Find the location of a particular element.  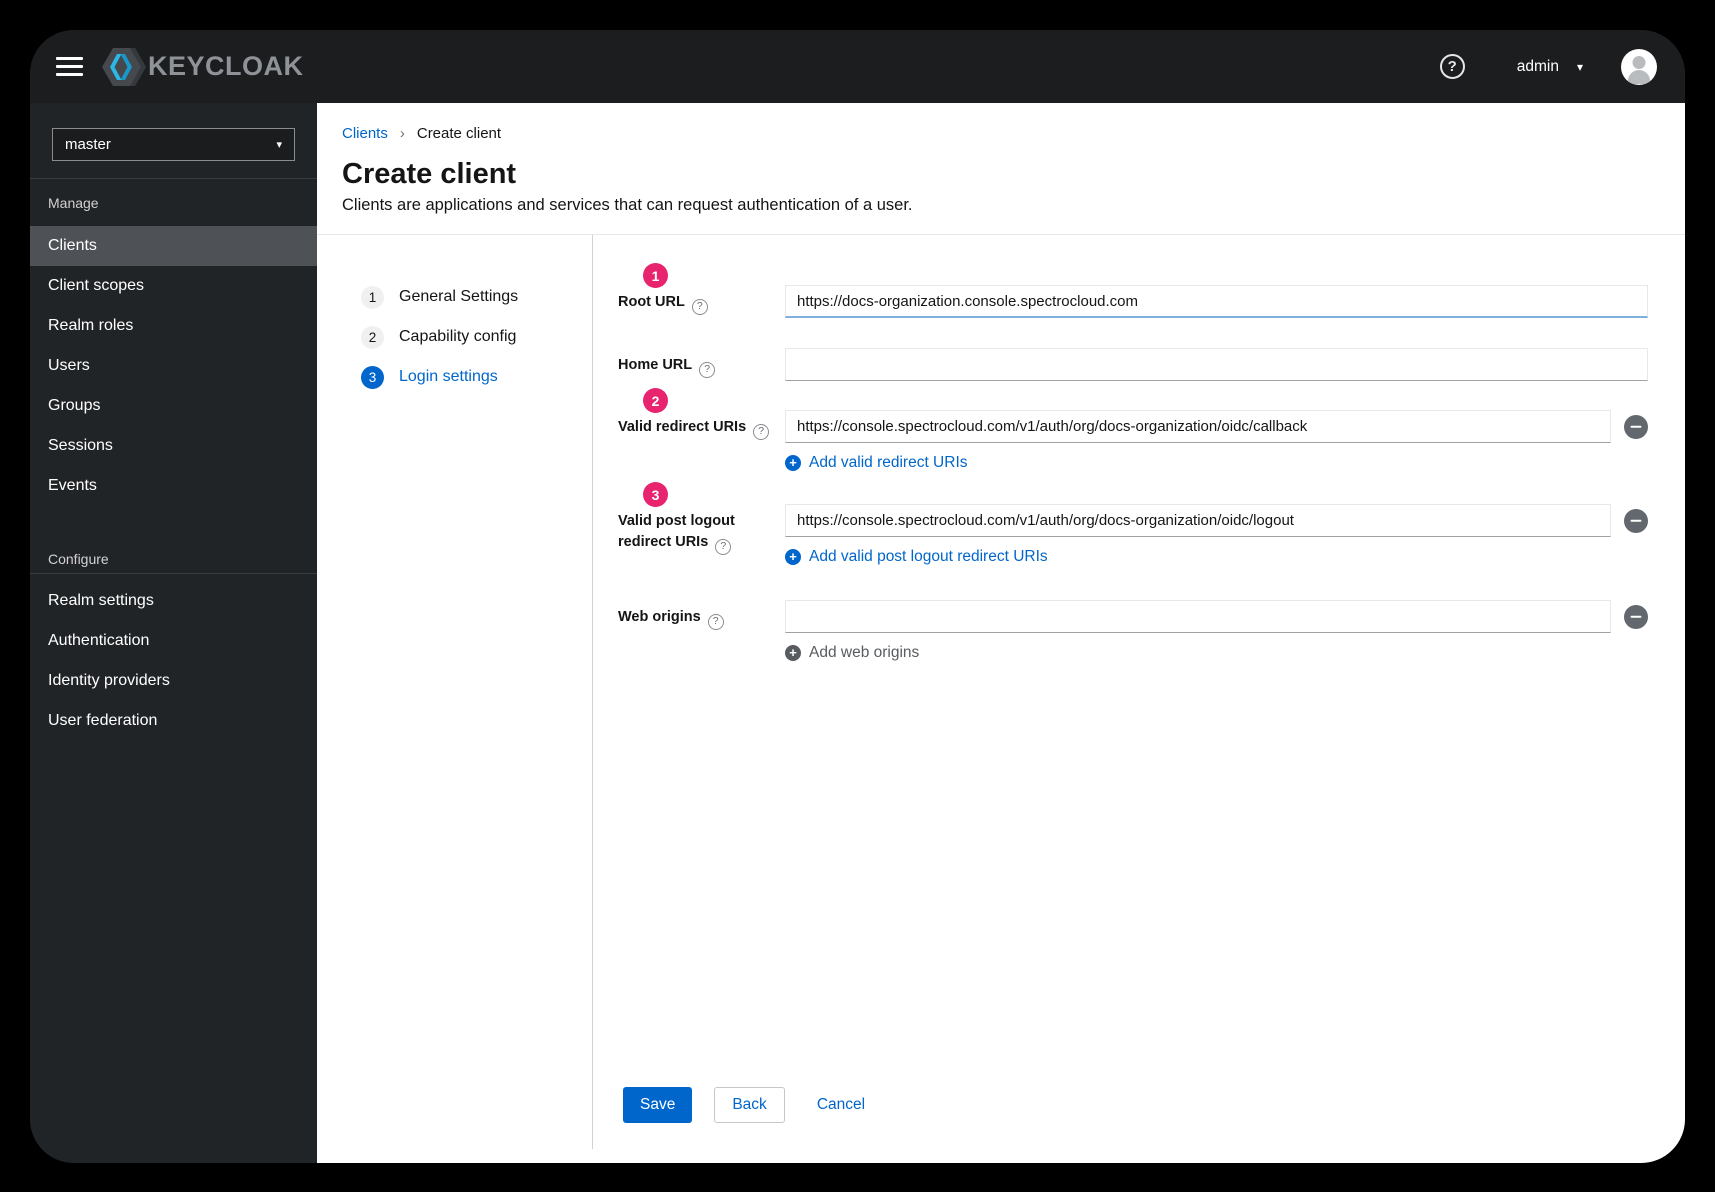

post-logout-uri-input is located at coordinates (1198, 520).